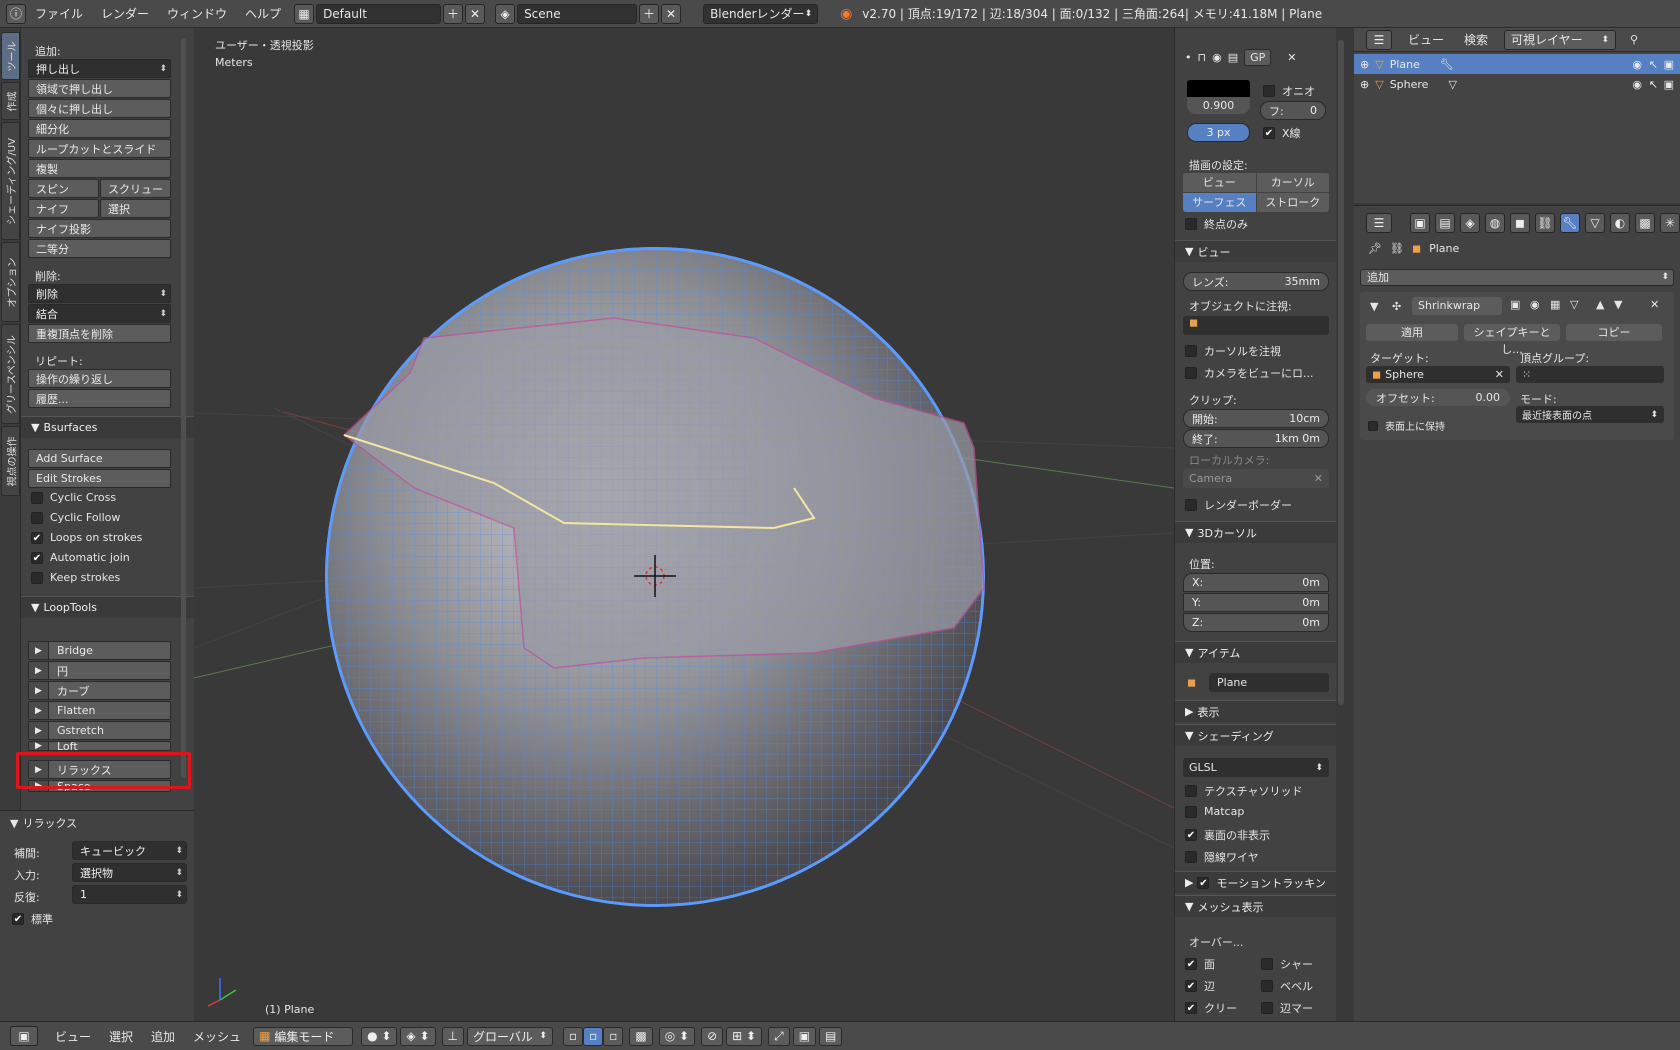 Image resolution: width=1680 pixels, height=1050 pixels. Describe the element at coordinates (1517, 64) in the screenshot. I see `outliner-row-plane: ⊕ ▽ Plane 🔧︎ ◉ ↖ ▣` at that location.